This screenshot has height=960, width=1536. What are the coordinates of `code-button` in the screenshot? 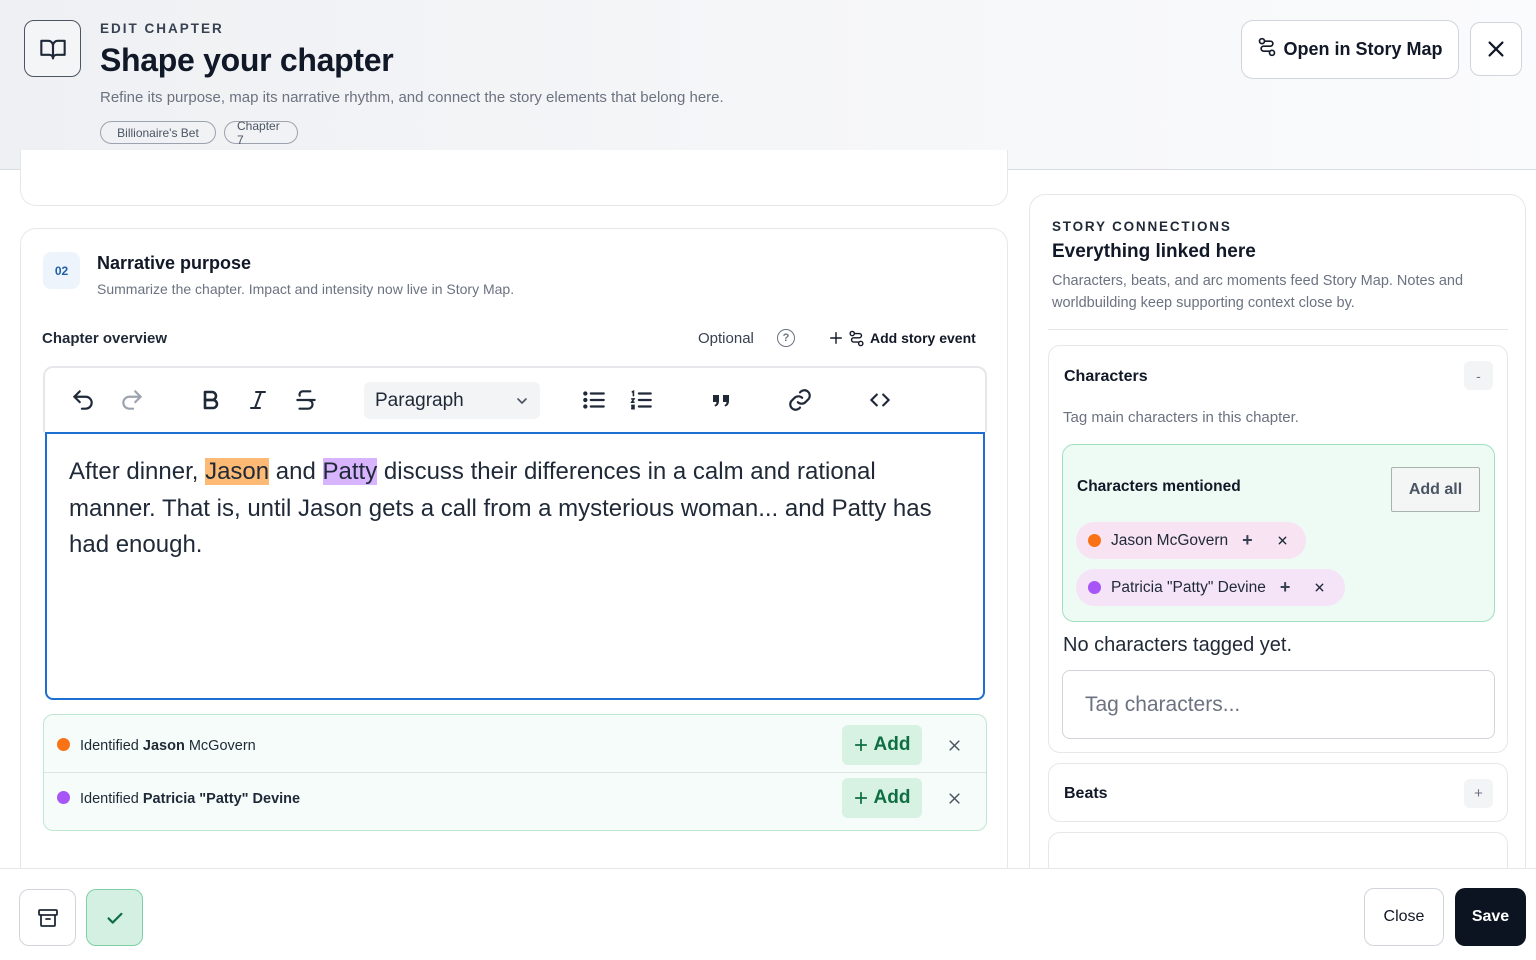 It's located at (880, 400).